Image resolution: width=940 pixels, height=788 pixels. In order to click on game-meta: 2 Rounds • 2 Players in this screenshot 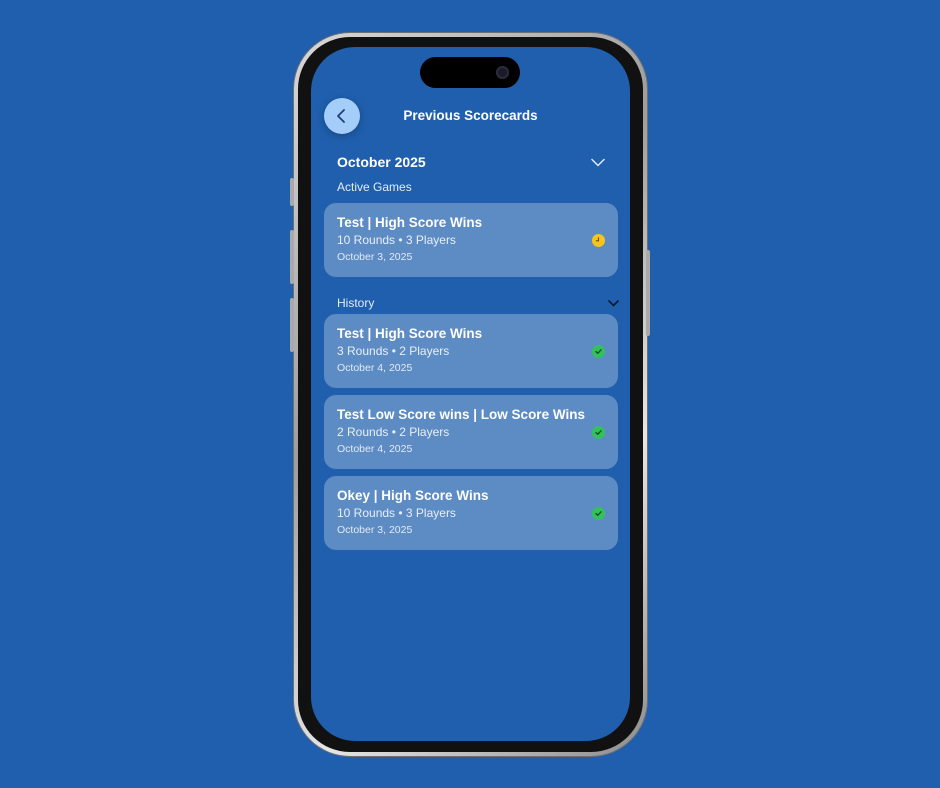, I will do `click(393, 432)`.